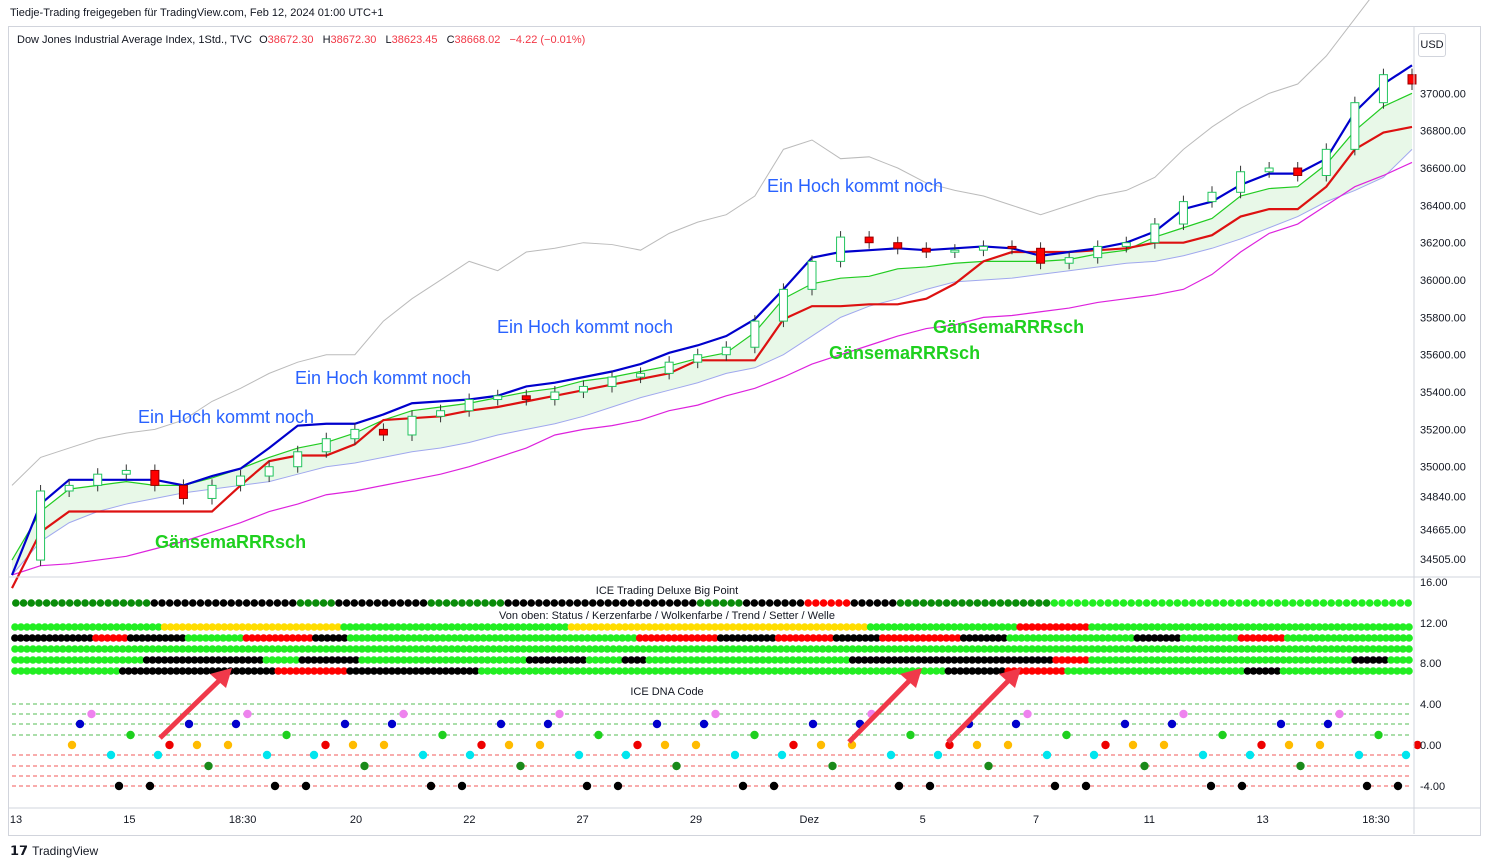 This screenshot has width=1488, height=868. Describe the element at coordinates (129, 820) in the screenshot. I see `time-tick-label: 15` at that location.